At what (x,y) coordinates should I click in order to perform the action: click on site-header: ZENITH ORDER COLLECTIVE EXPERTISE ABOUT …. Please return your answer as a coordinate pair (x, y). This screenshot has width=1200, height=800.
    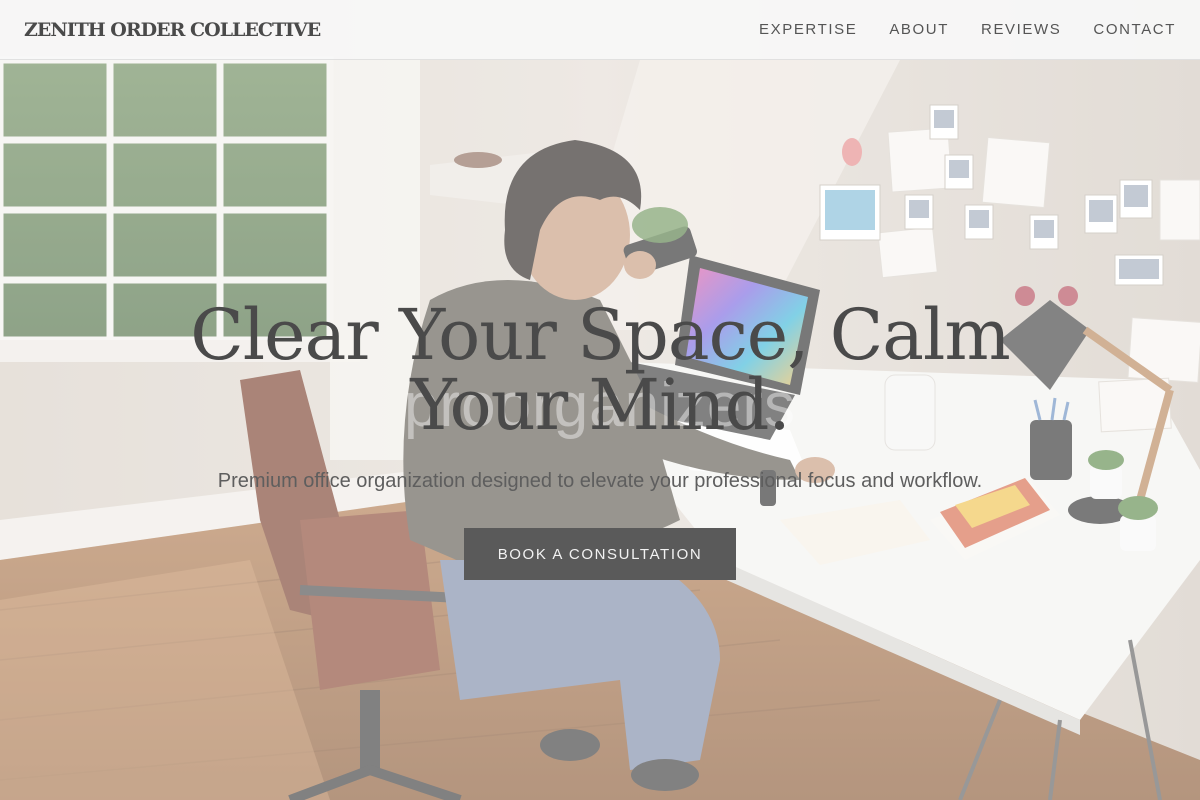
    Looking at the image, I should click on (600, 30).